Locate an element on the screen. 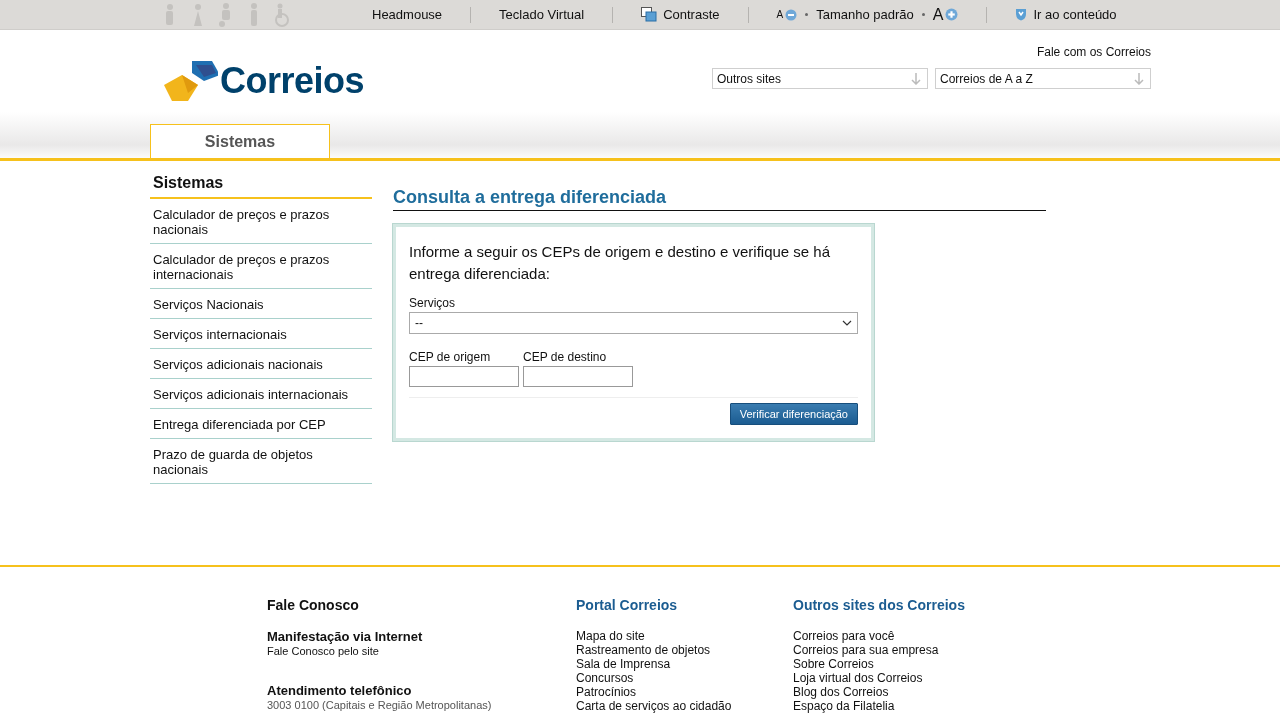 This screenshot has height=719, width=1280. contrast-link: Contraste is located at coordinates (680, 14).